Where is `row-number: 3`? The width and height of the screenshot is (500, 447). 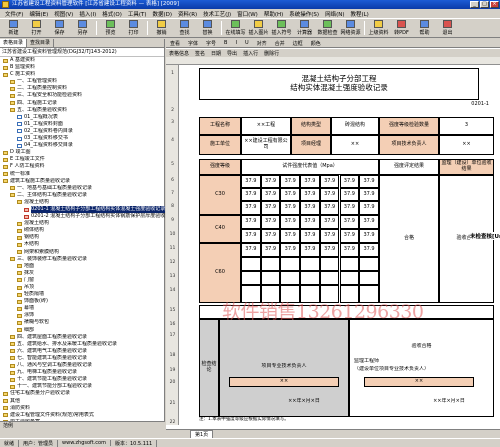 row-number: 3 is located at coordinates (172, 122).